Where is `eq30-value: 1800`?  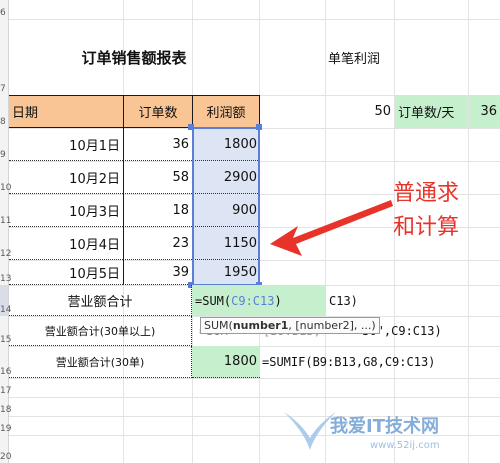 eq30-value: 1800 is located at coordinates (226, 362).